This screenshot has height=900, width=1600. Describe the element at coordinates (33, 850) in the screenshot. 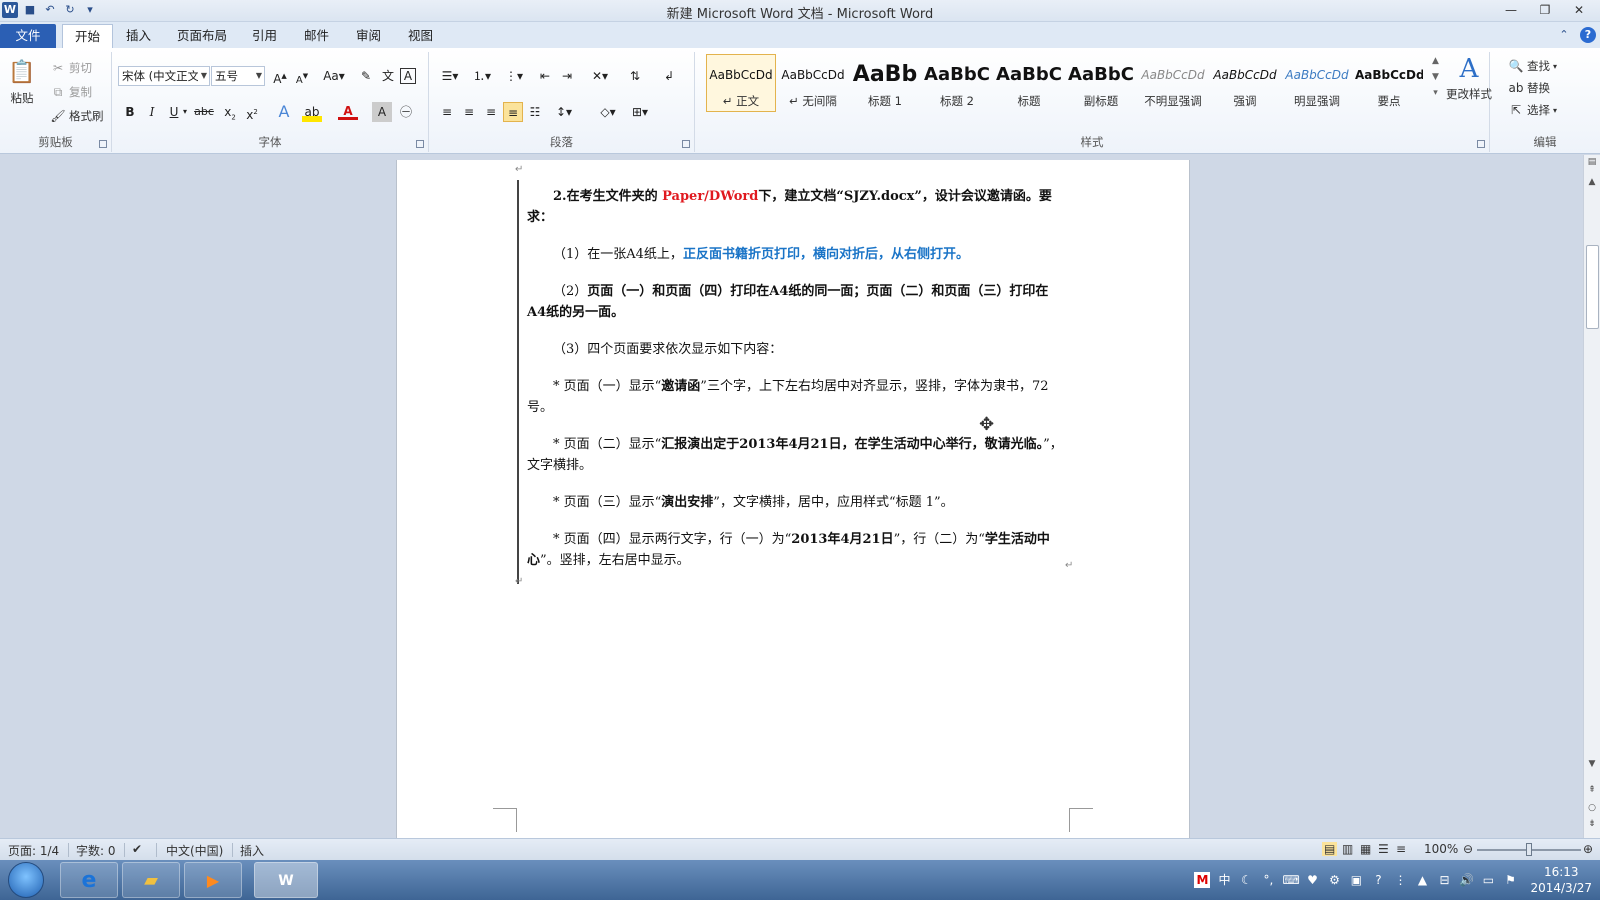

I see `page-count: 页面: 1/4` at that location.